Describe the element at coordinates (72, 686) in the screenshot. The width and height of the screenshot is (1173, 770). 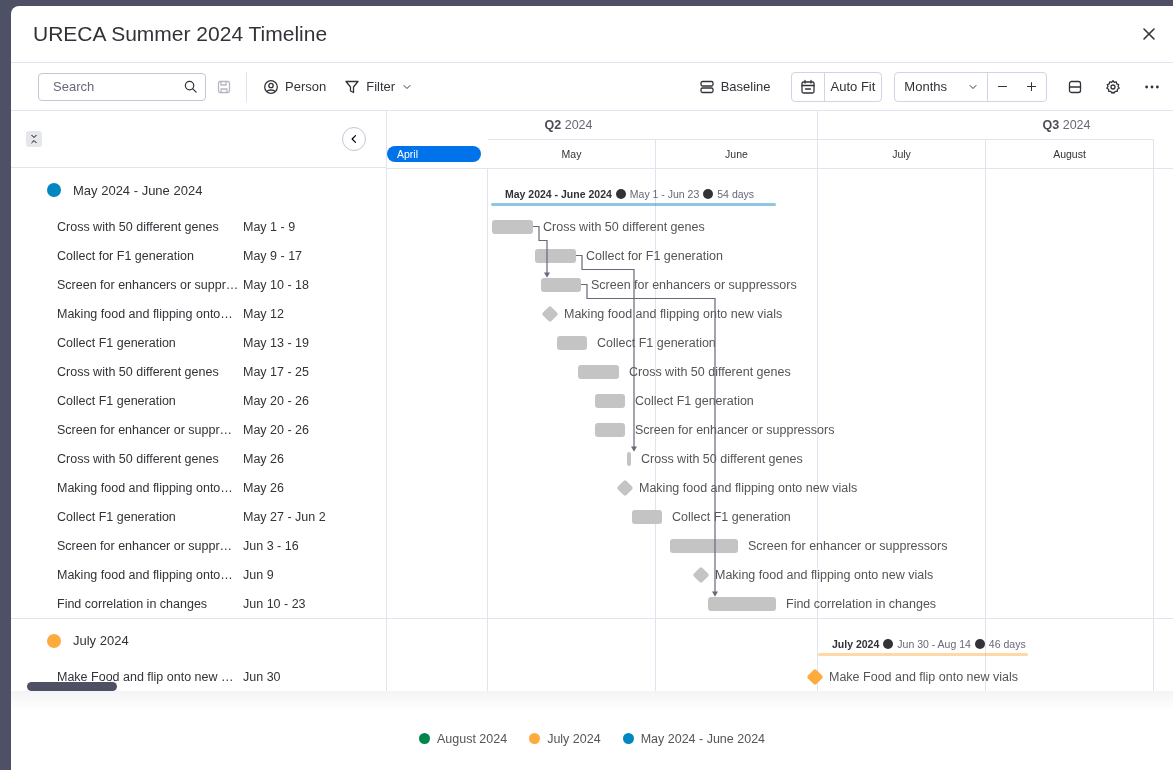
I see `scrollbar-thumb` at that location.